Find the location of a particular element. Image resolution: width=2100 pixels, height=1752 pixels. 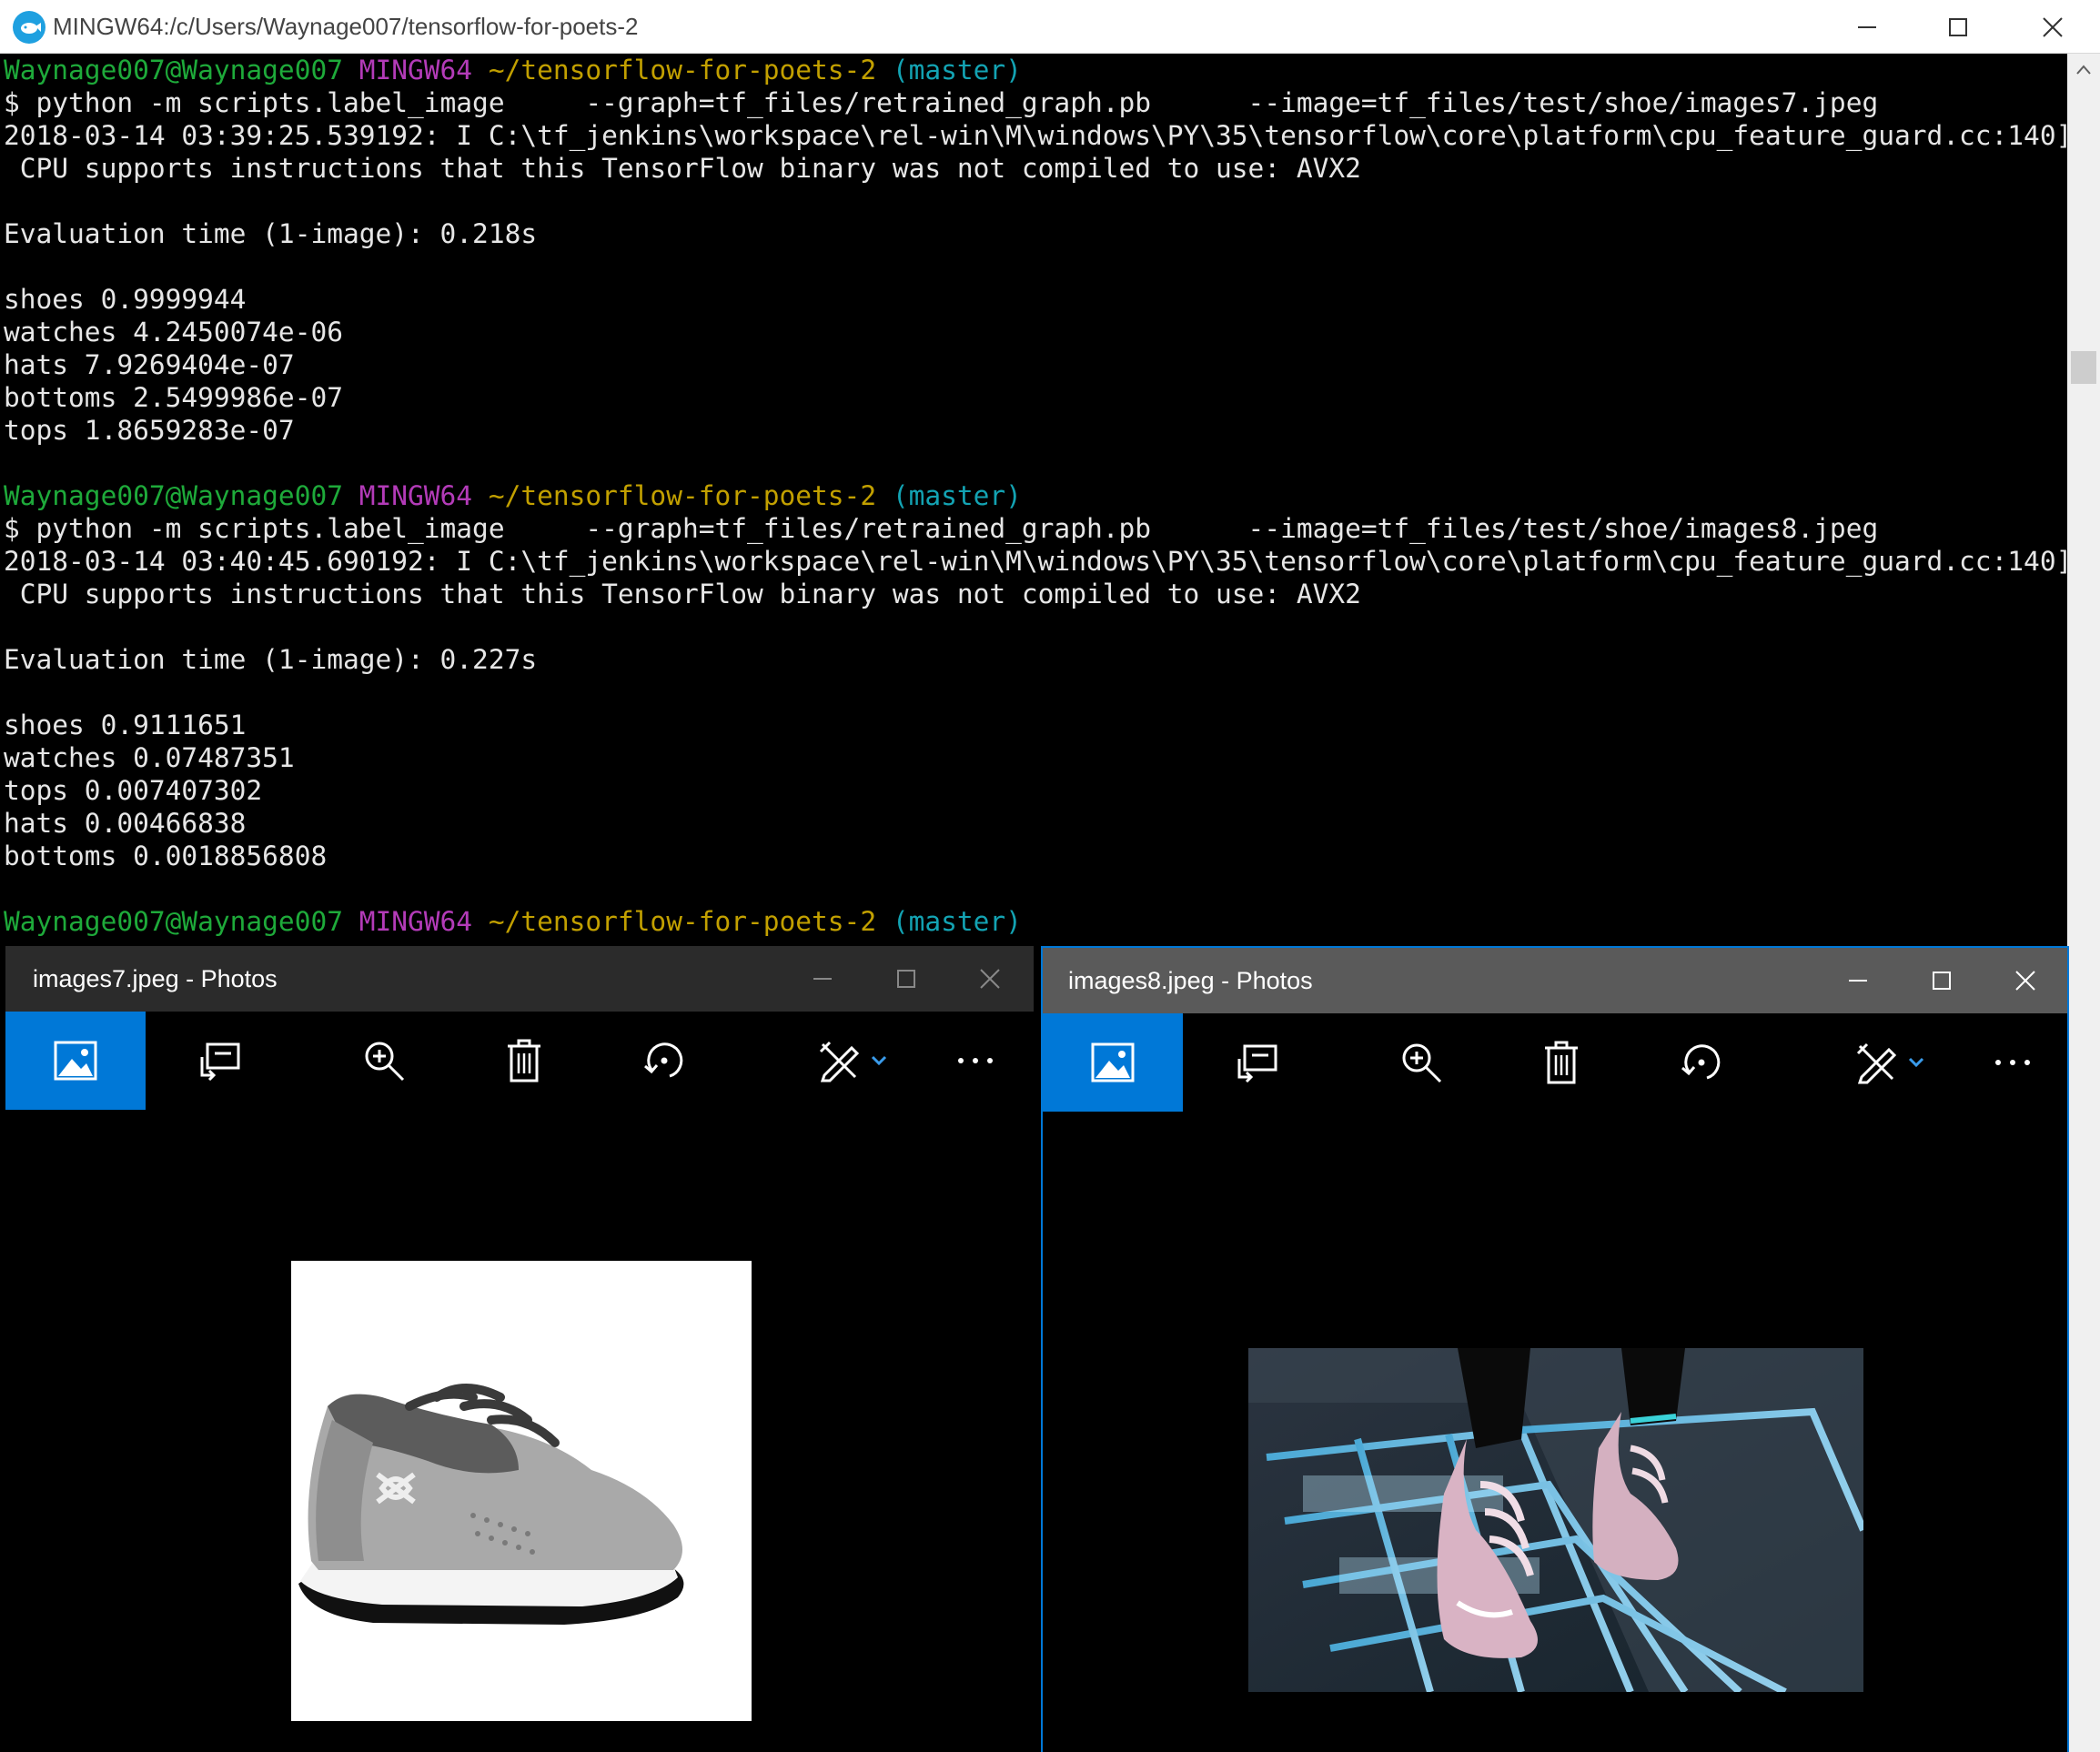

photos-toolbar is located at coordinates (1555, 1062).